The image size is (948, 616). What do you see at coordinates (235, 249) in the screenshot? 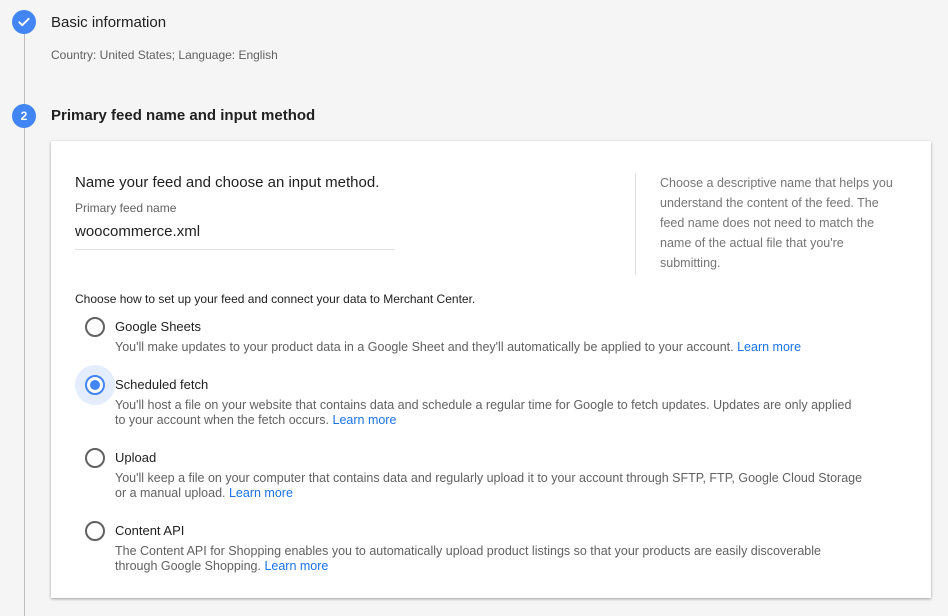
I see `feed-name-underline` at bounding box center [235, 249].